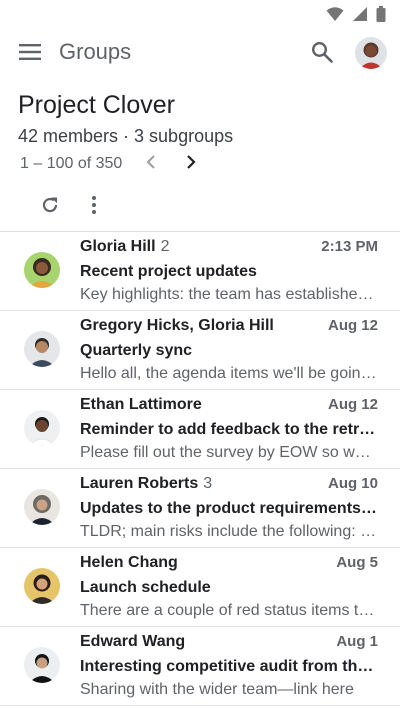 This screenshot has height=711, width=400. I want to click on conversation-time: Aug 1, so click(357, 641).